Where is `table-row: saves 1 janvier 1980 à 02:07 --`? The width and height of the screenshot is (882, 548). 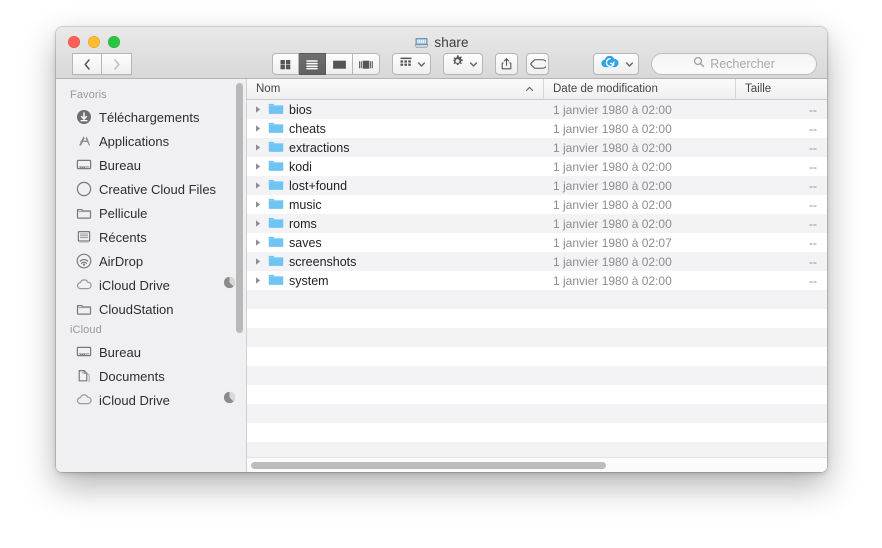
table-row: saves 1 janvier 1980 à 02:07 -- is located at coordinates (537, 242).